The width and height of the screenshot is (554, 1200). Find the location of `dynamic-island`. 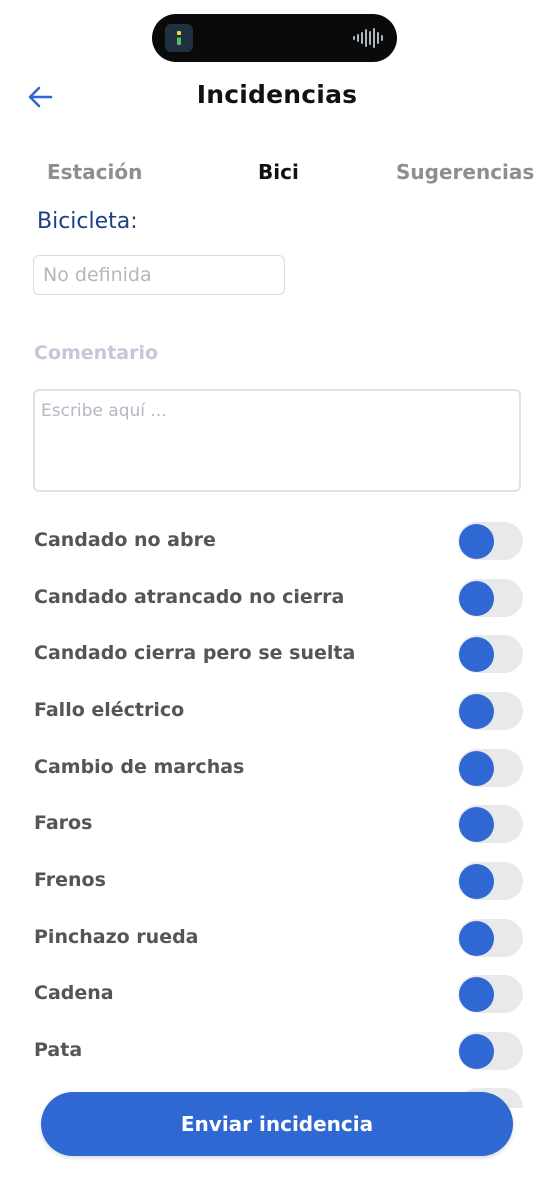

dynamic-island is located at coordinates (274, 38).